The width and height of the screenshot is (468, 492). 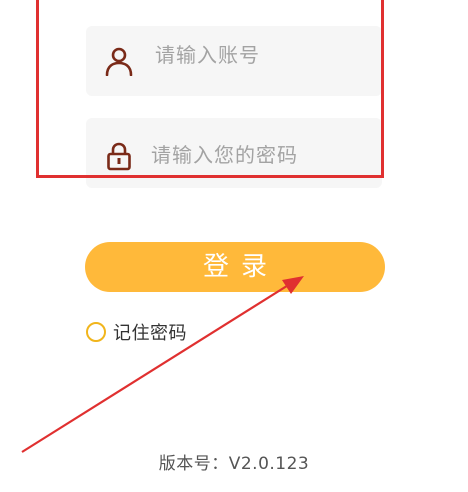 I want to click on login-button: 登录, so click(x=235, y=267).